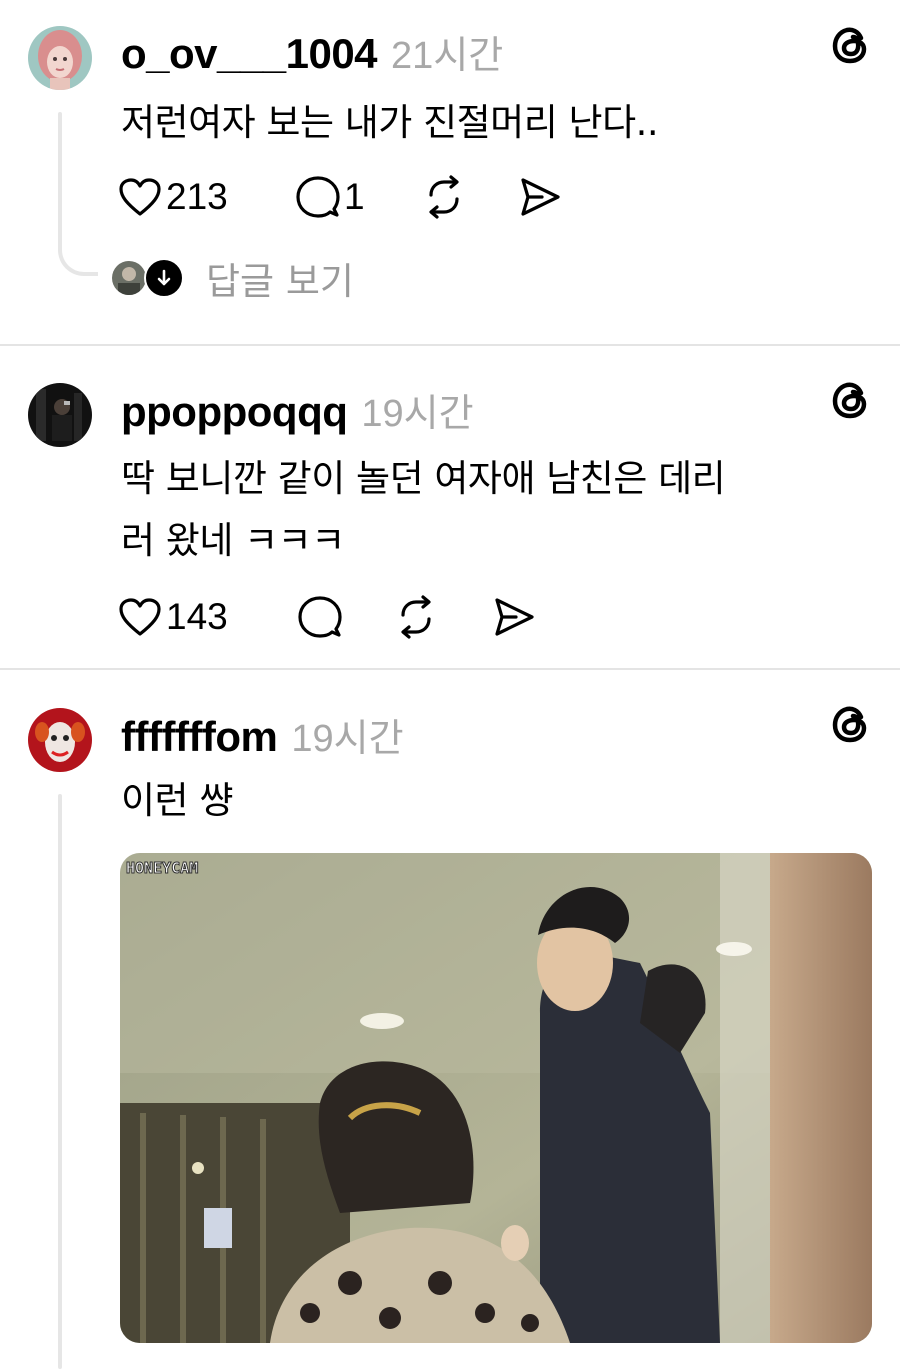 The height and width of the screenshot is (1369, 900). I want to click on like-button: 143, so click(173, 617).